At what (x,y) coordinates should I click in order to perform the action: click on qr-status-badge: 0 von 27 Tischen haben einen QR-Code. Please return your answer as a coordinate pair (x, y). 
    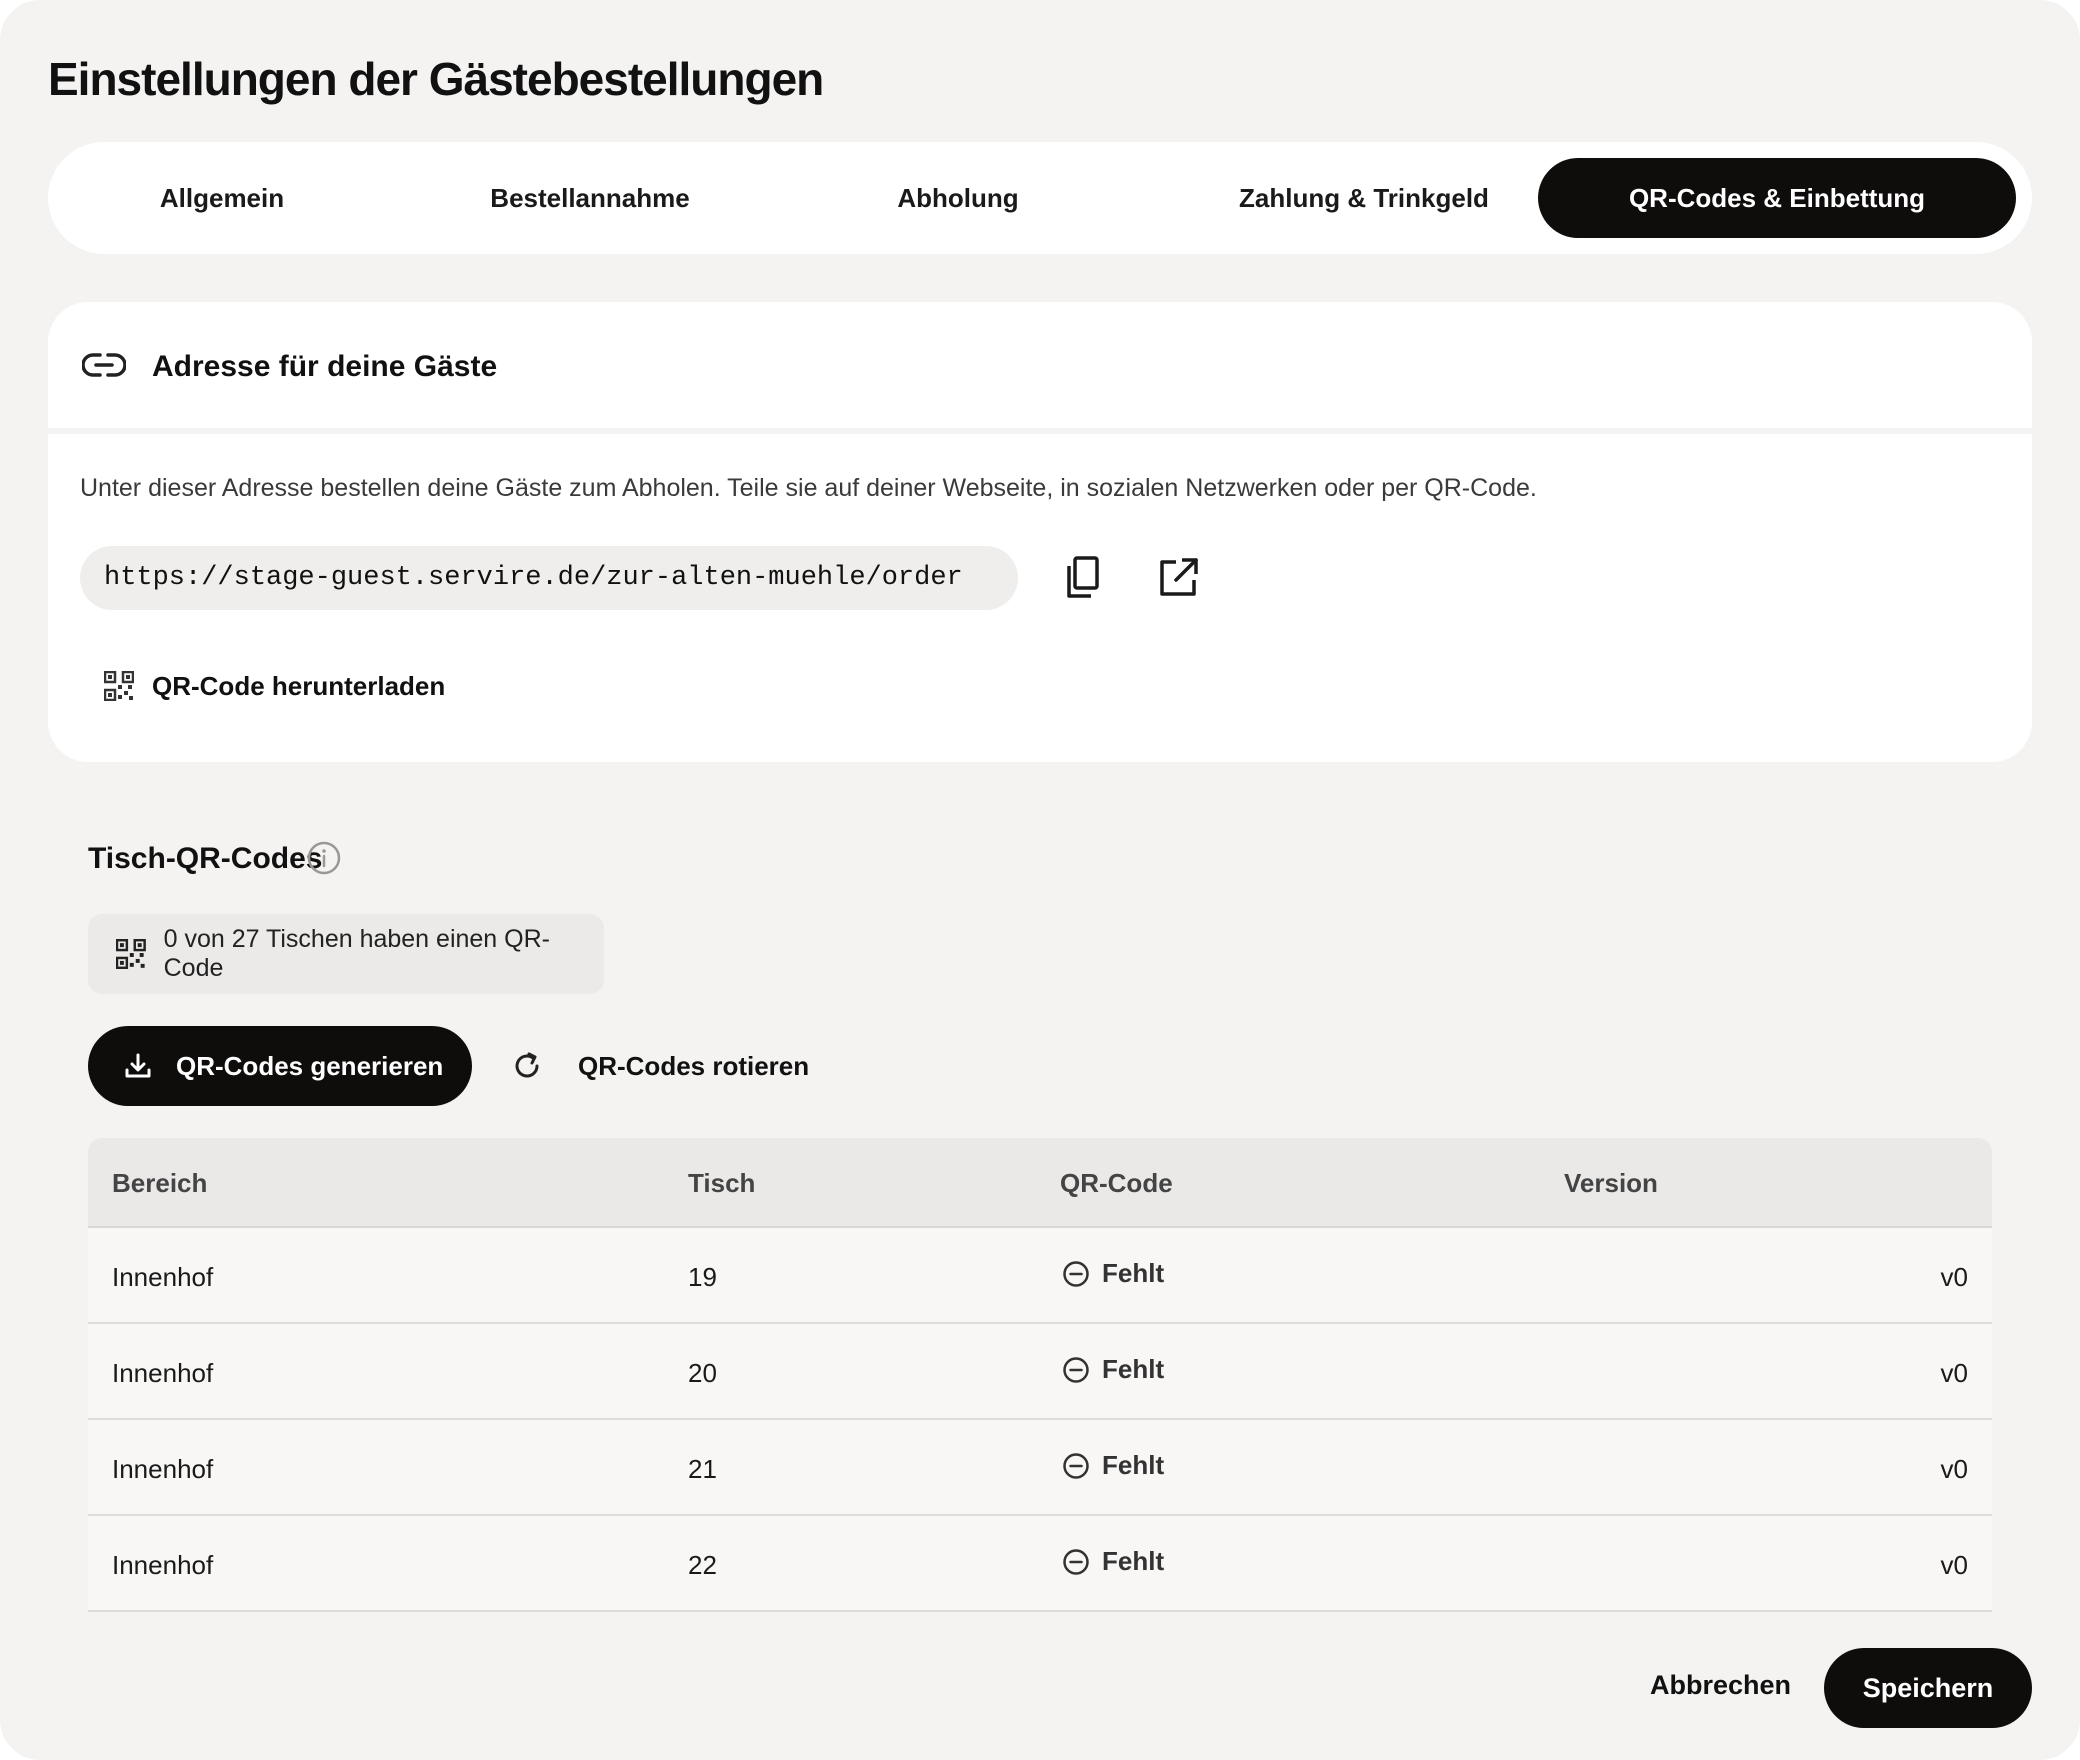
    Looking at the image, I should click on (346, 954).